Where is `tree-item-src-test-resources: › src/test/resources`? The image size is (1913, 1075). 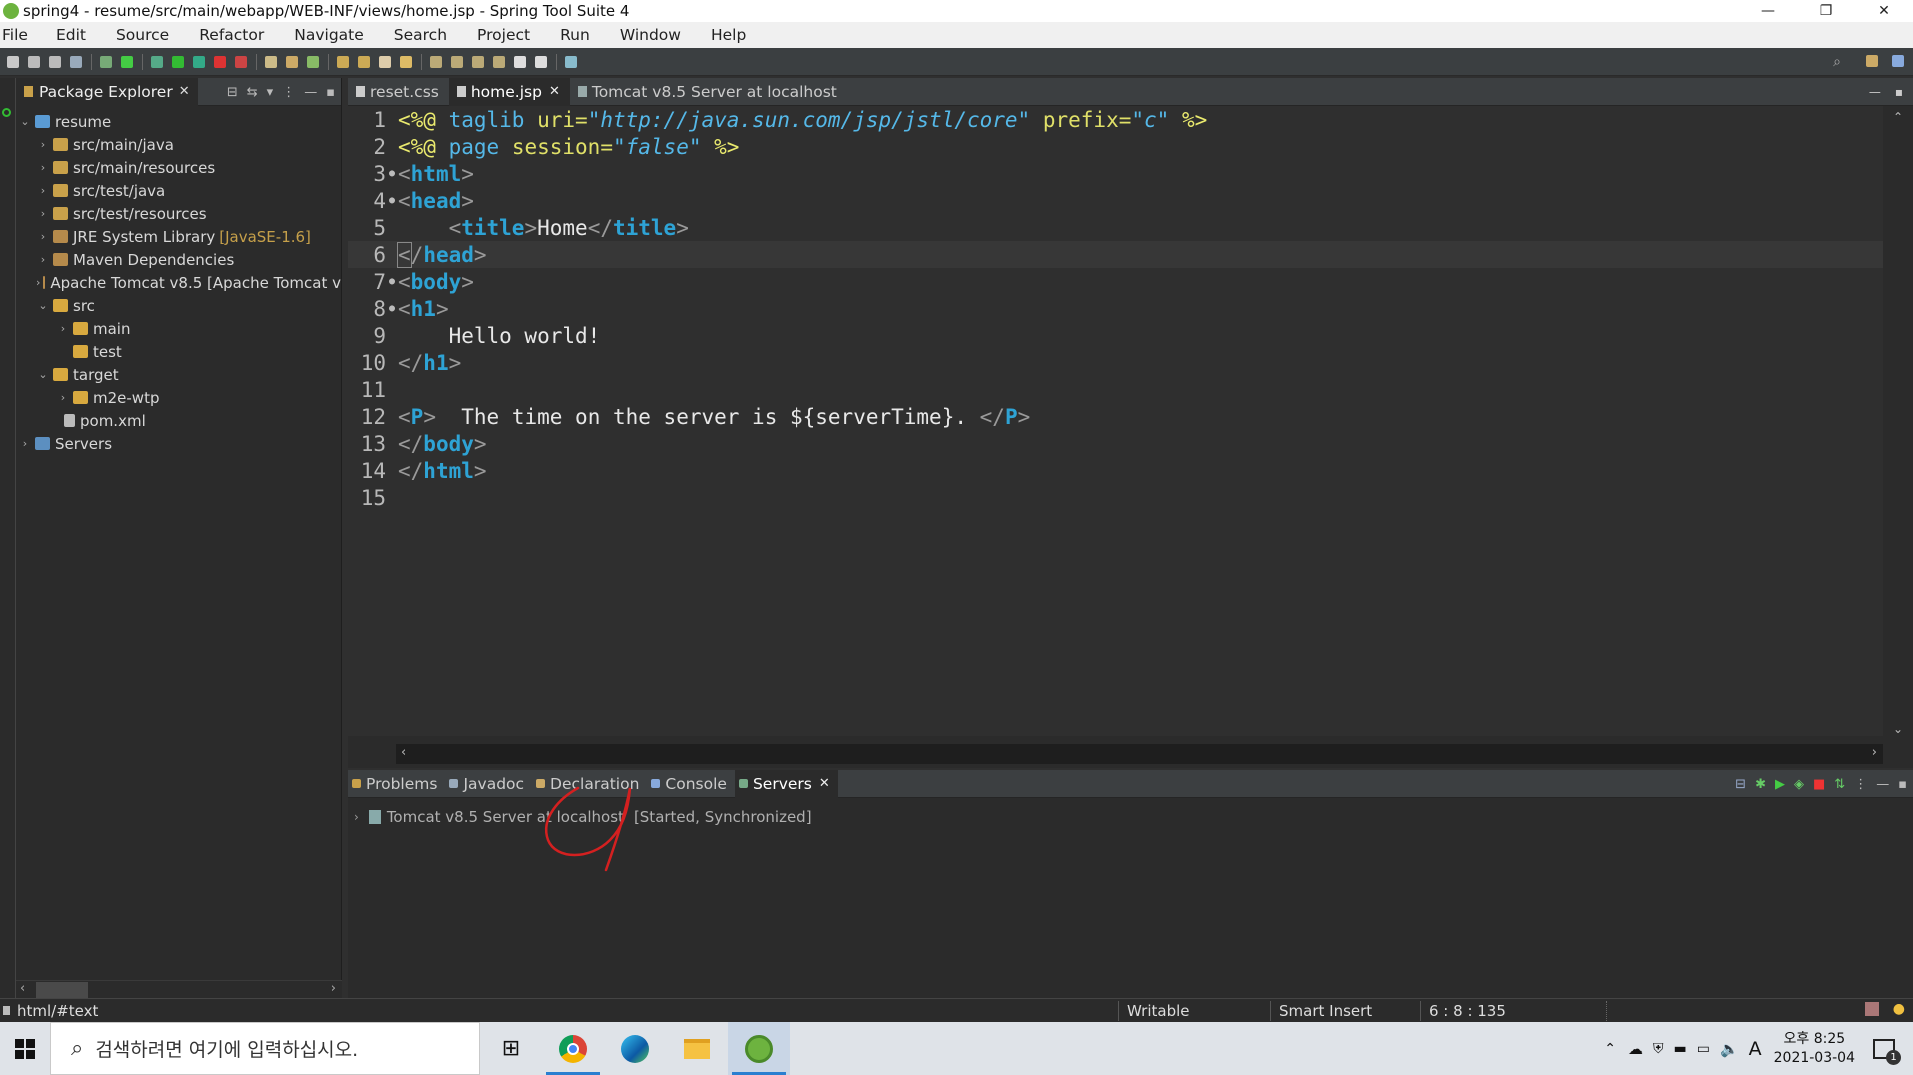
tree-item-src-test-resources: › src/test/resources is located at coordinates (178, 213).